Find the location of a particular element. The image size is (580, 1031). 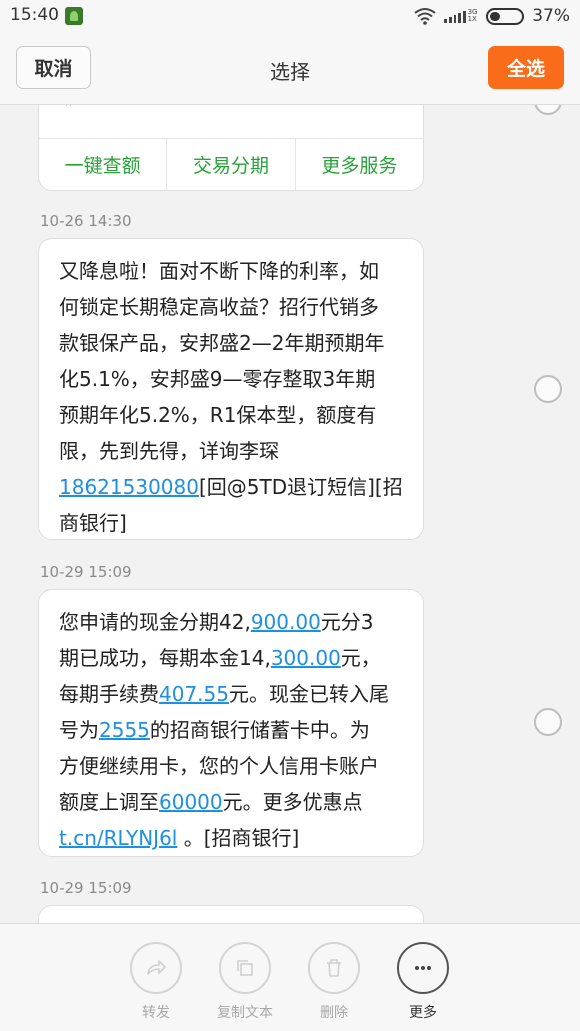

delete-button: 删除 is located at coordinates (334, 982).